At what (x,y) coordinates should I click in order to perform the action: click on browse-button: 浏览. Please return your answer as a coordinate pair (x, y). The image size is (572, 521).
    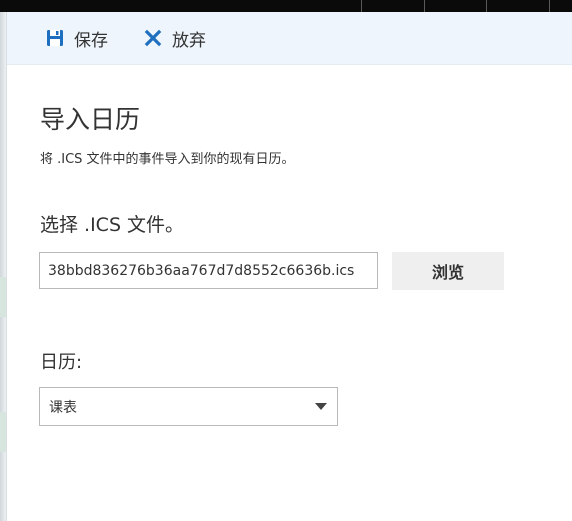
    Looking at the image, I should click on (448, 271).